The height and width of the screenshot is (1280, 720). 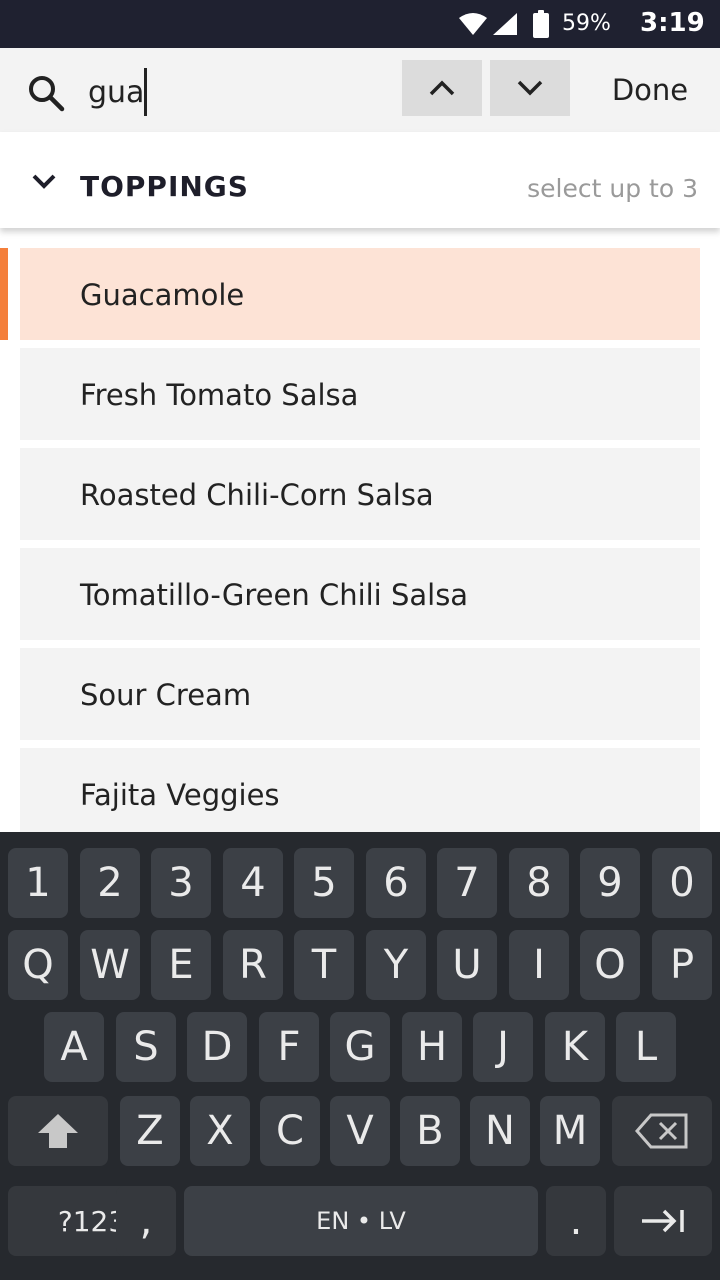 I want to click on option-roasted-chili-corn-salsa: Roasted Chili-Corn Salsa, so click(x=360, y=494).